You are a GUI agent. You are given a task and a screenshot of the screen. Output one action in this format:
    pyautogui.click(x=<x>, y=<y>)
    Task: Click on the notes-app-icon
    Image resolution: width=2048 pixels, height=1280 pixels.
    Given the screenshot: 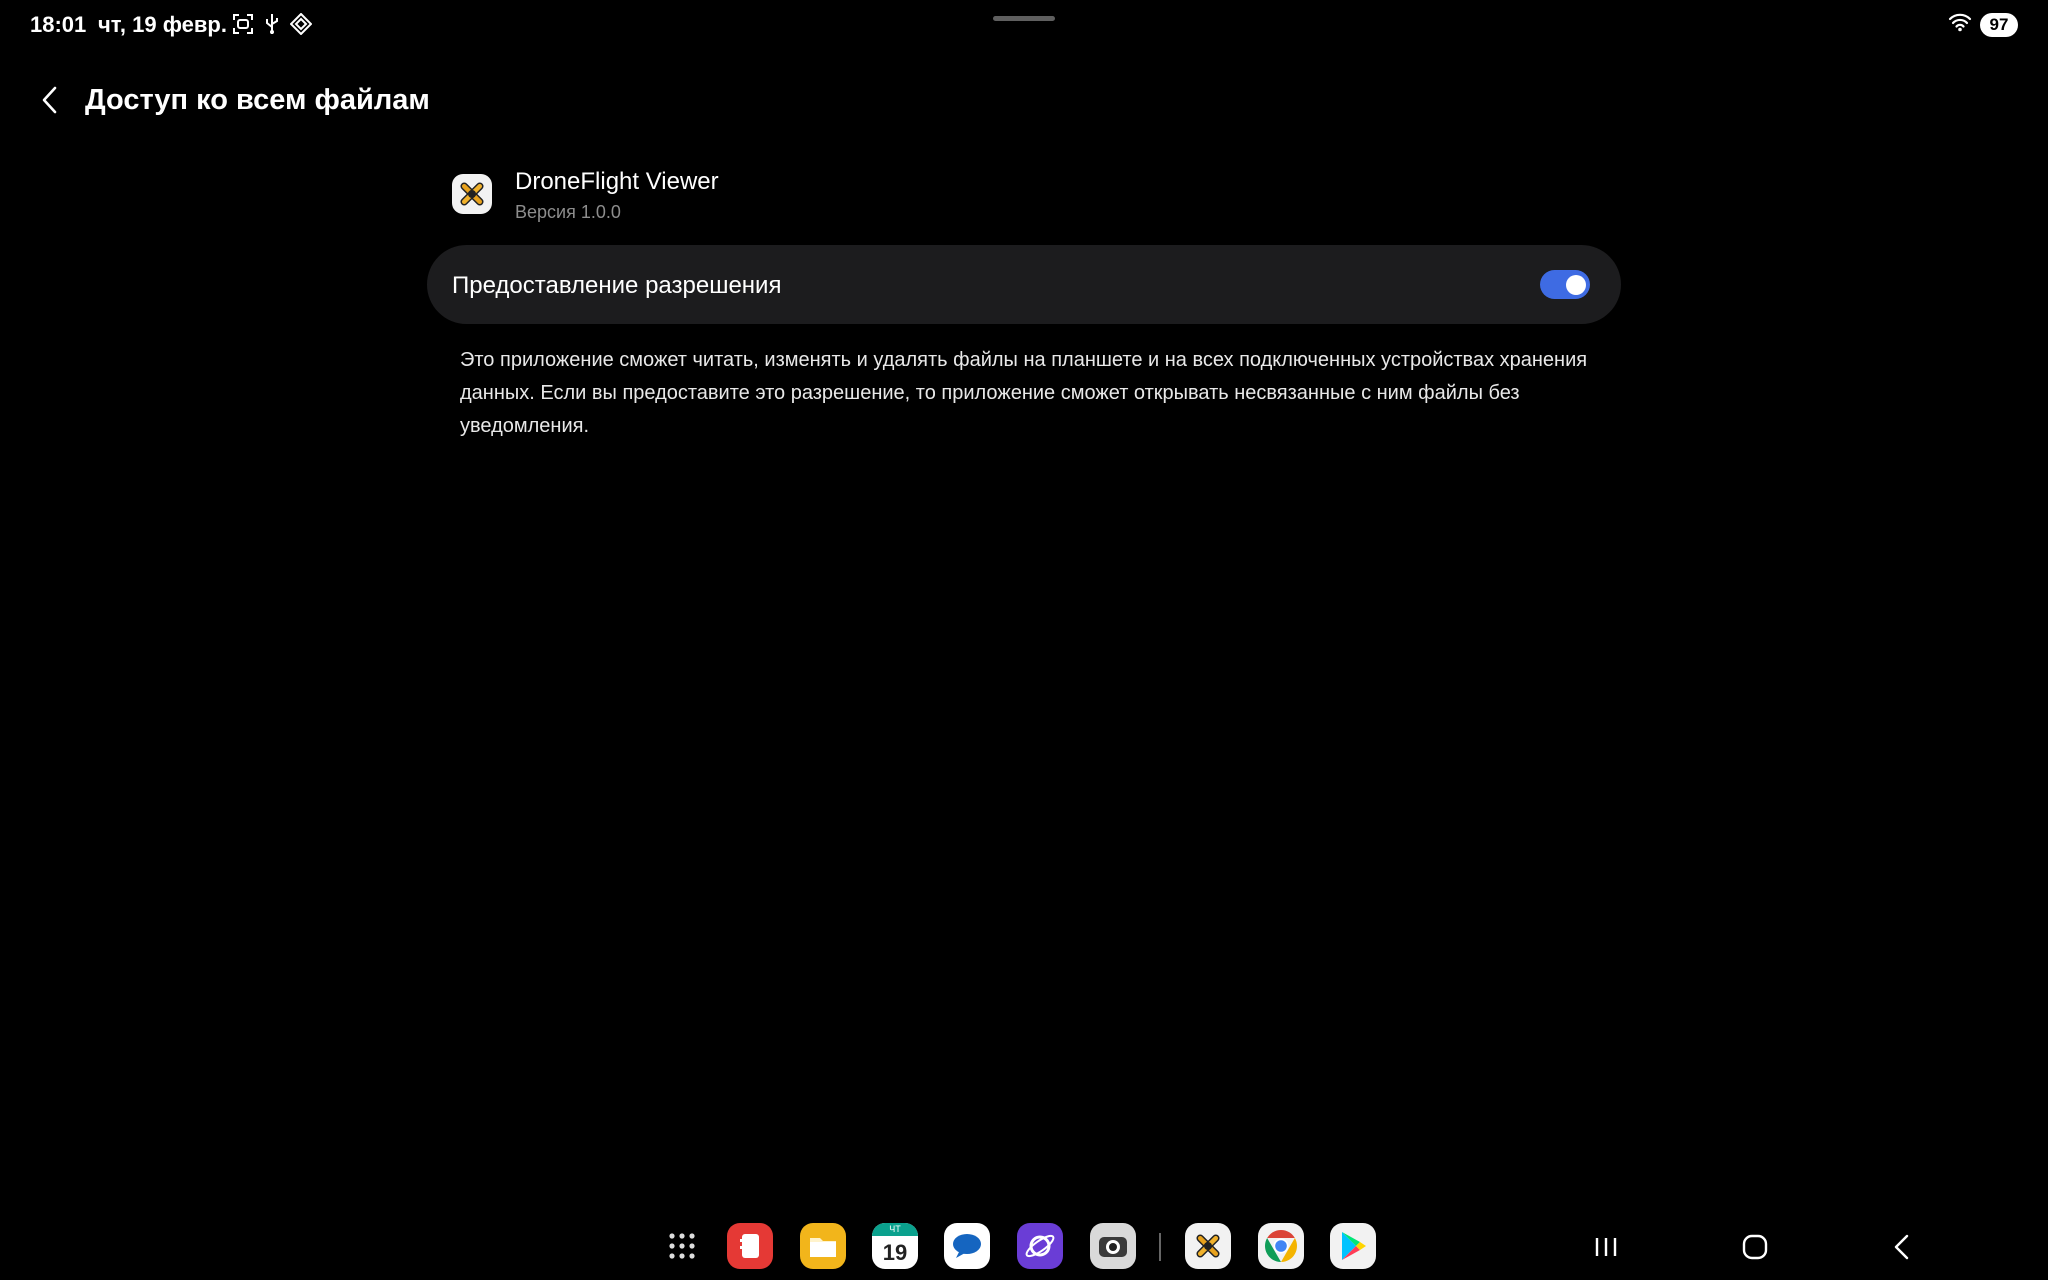 What is the action you would take?
    pyautogui.click(x=750, y=1246)
    